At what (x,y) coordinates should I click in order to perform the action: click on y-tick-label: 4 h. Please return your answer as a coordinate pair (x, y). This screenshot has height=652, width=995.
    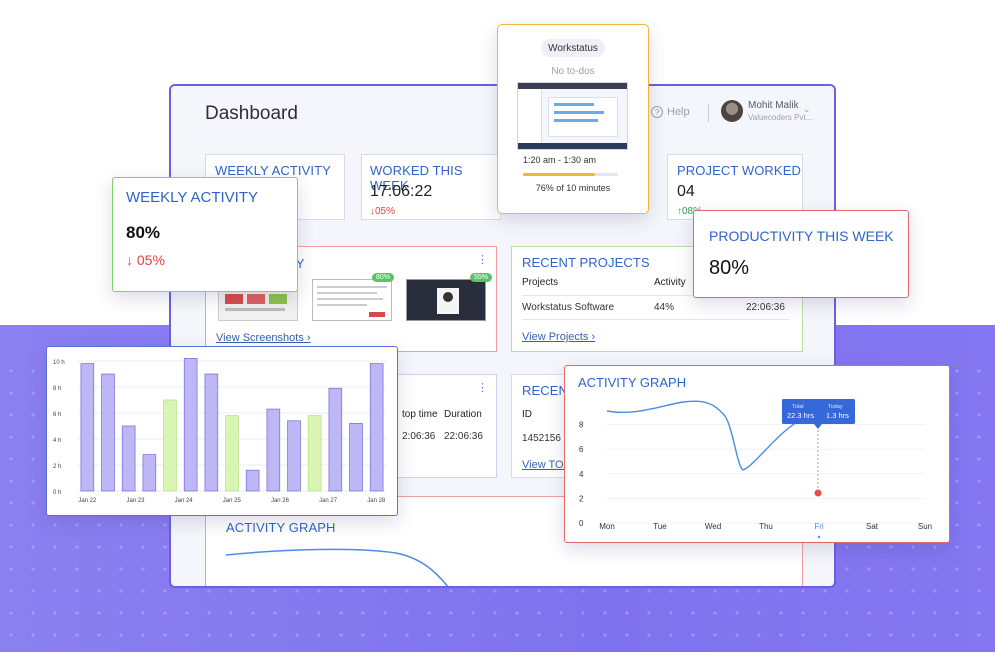
    Looking at the image, I should click on (57, 441).